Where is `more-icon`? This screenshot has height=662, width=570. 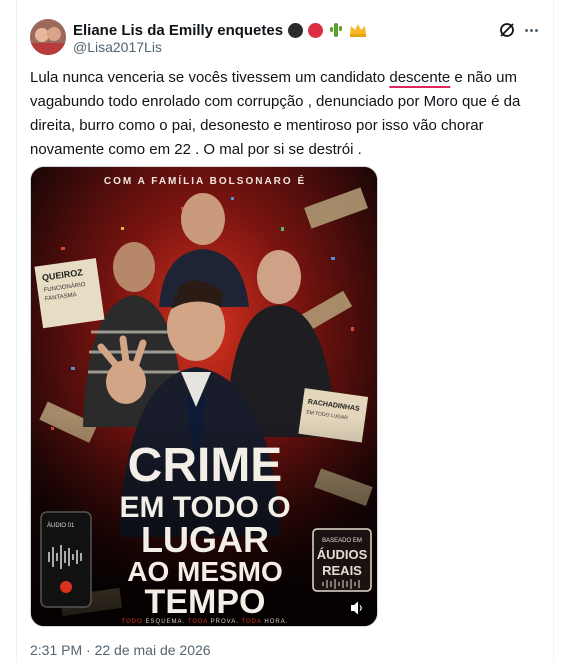
more-icon is located at coordinates (531, 30).